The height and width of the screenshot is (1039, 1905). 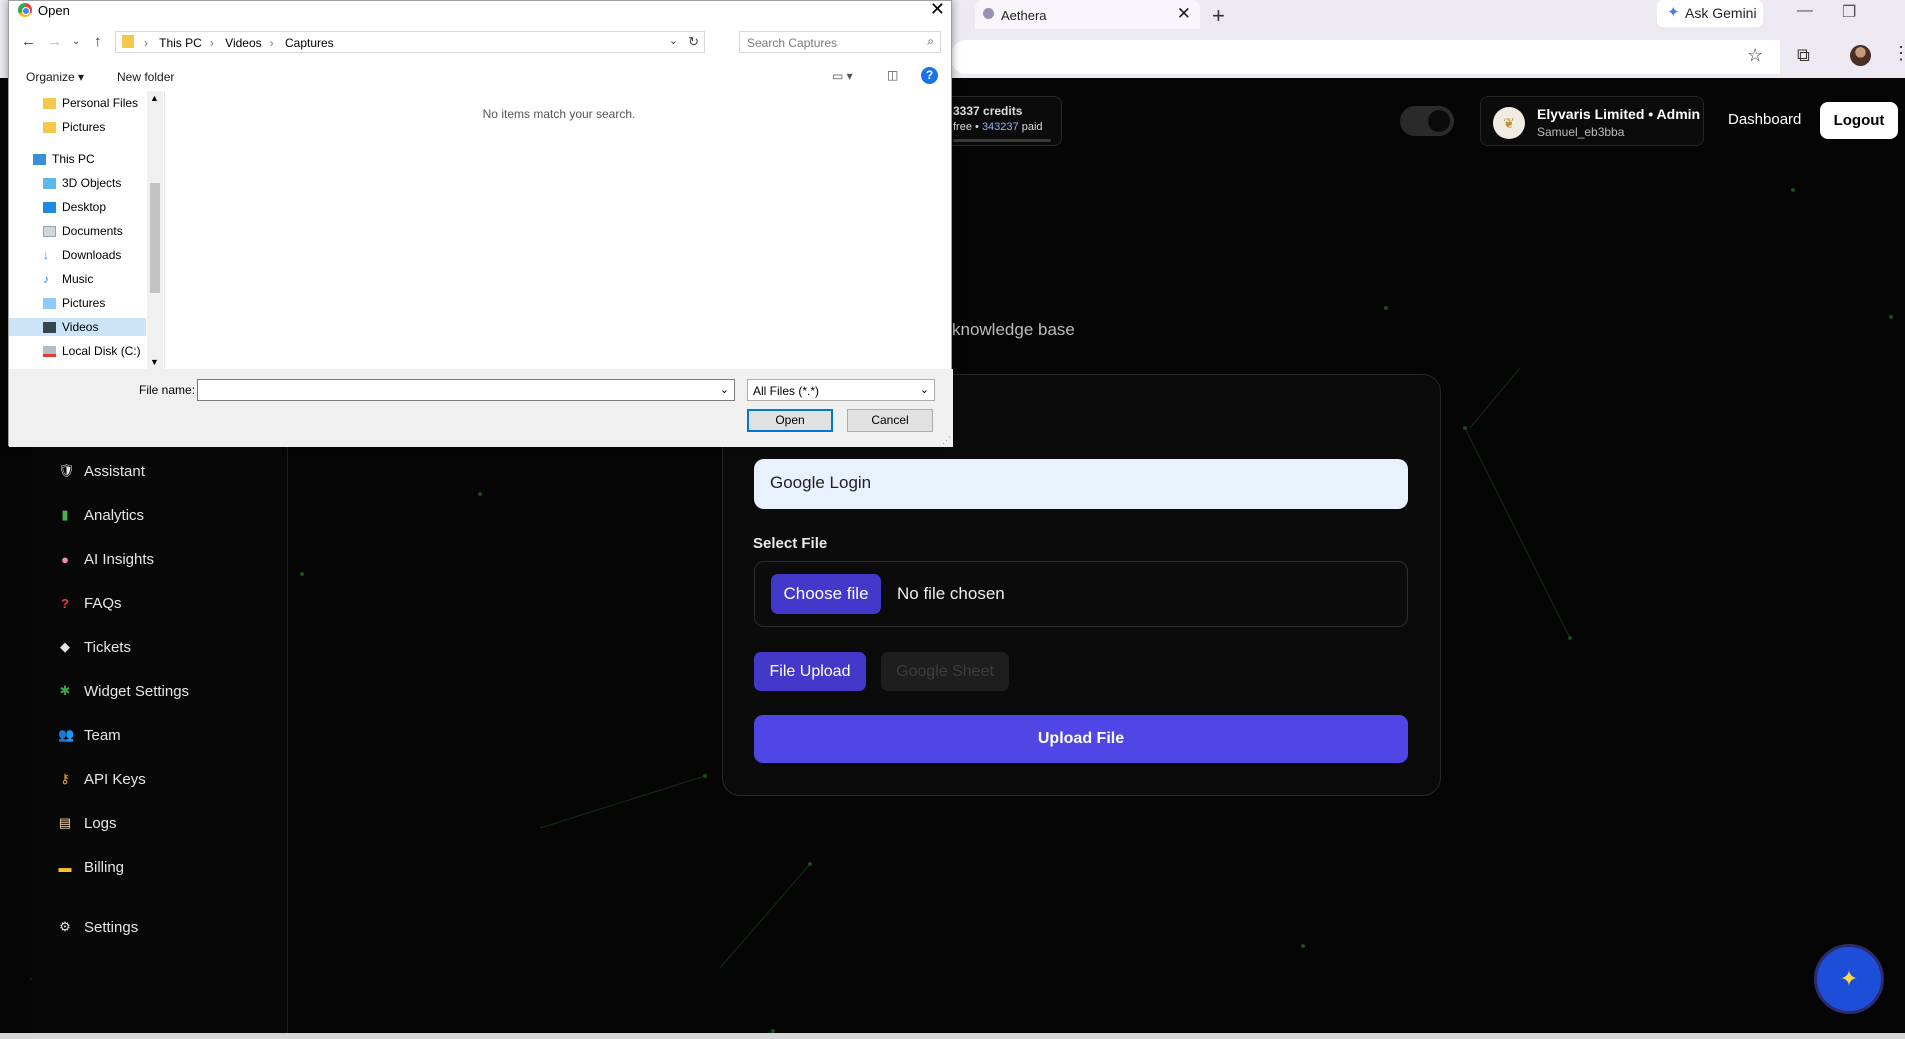 What do you see at coordinates (164, 230) in the screenshot?
I see `pane-divider` at bounding box center [164, 230].